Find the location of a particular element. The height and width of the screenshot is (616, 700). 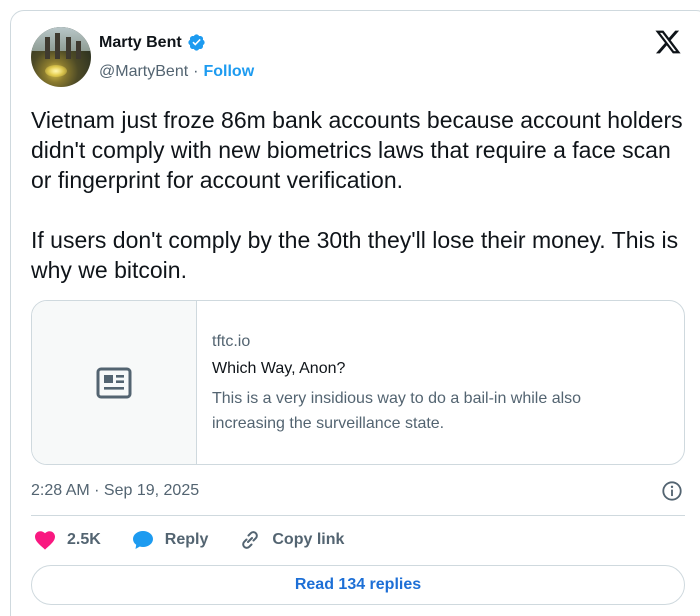

heart-icon is located at coordinates (45, 540).